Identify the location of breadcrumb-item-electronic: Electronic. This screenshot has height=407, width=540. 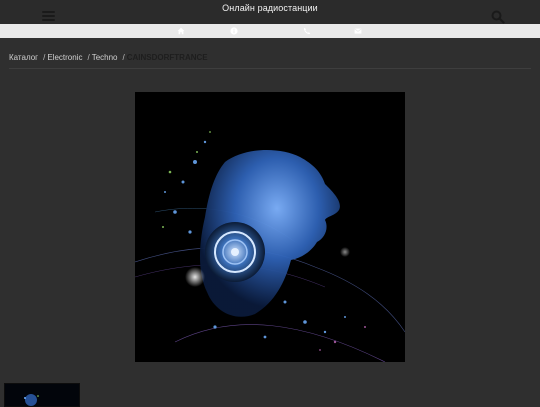
(64, 57).